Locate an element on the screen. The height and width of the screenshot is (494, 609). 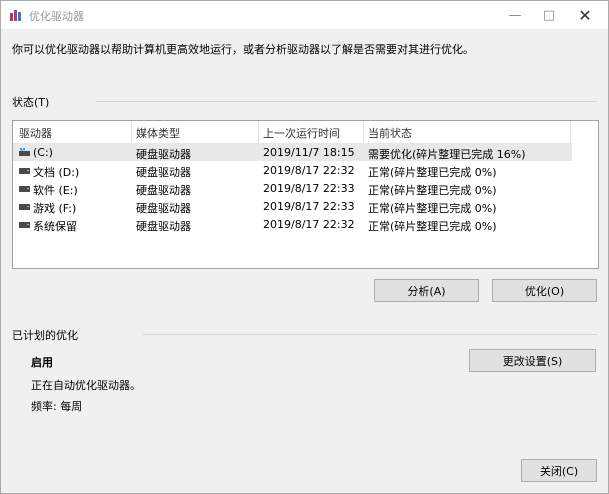
drive-name: 系统保留 is located at coordinates (55, 226).